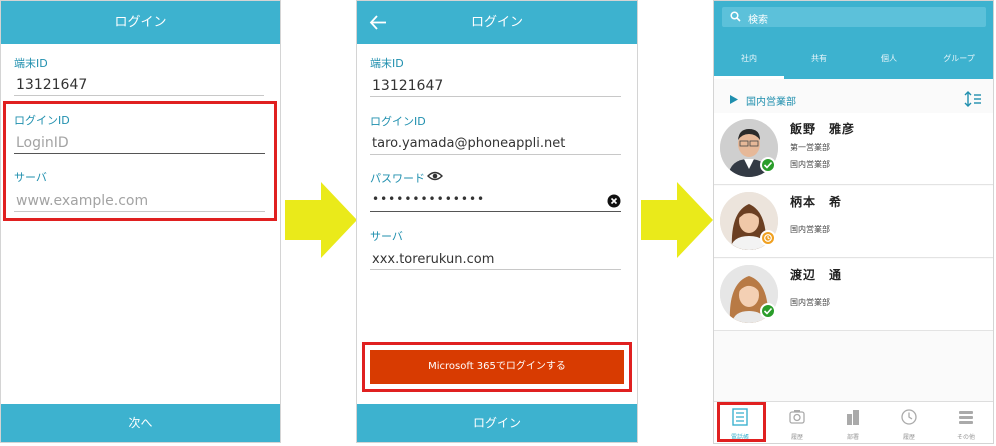 This screenshot has height=446, width=996. I want to click on nav-department: 部署, so click(853, 424).